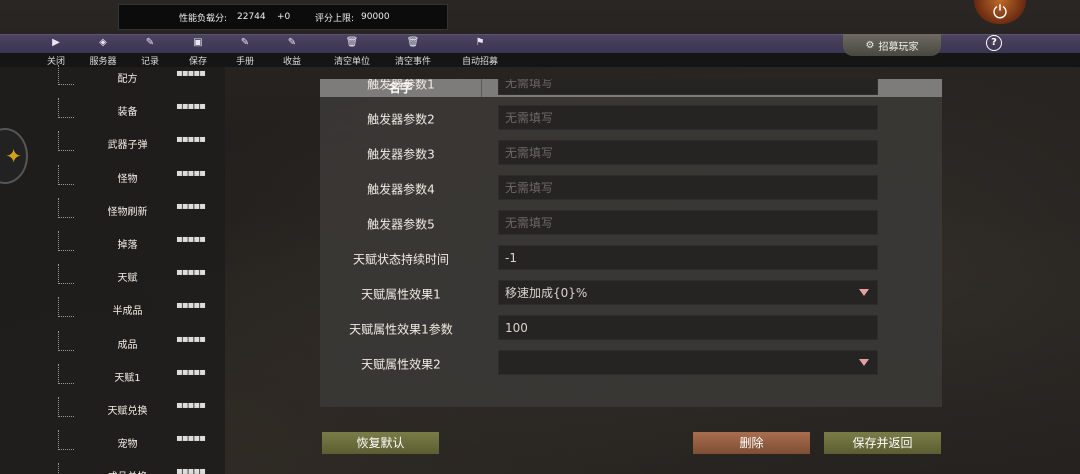 Image resolution: width=1080 pixels, height=474 pixels. Describe the element at coordinates (401, 154) in the screenshot. I see `row-name: 触发器参数3` at that location.